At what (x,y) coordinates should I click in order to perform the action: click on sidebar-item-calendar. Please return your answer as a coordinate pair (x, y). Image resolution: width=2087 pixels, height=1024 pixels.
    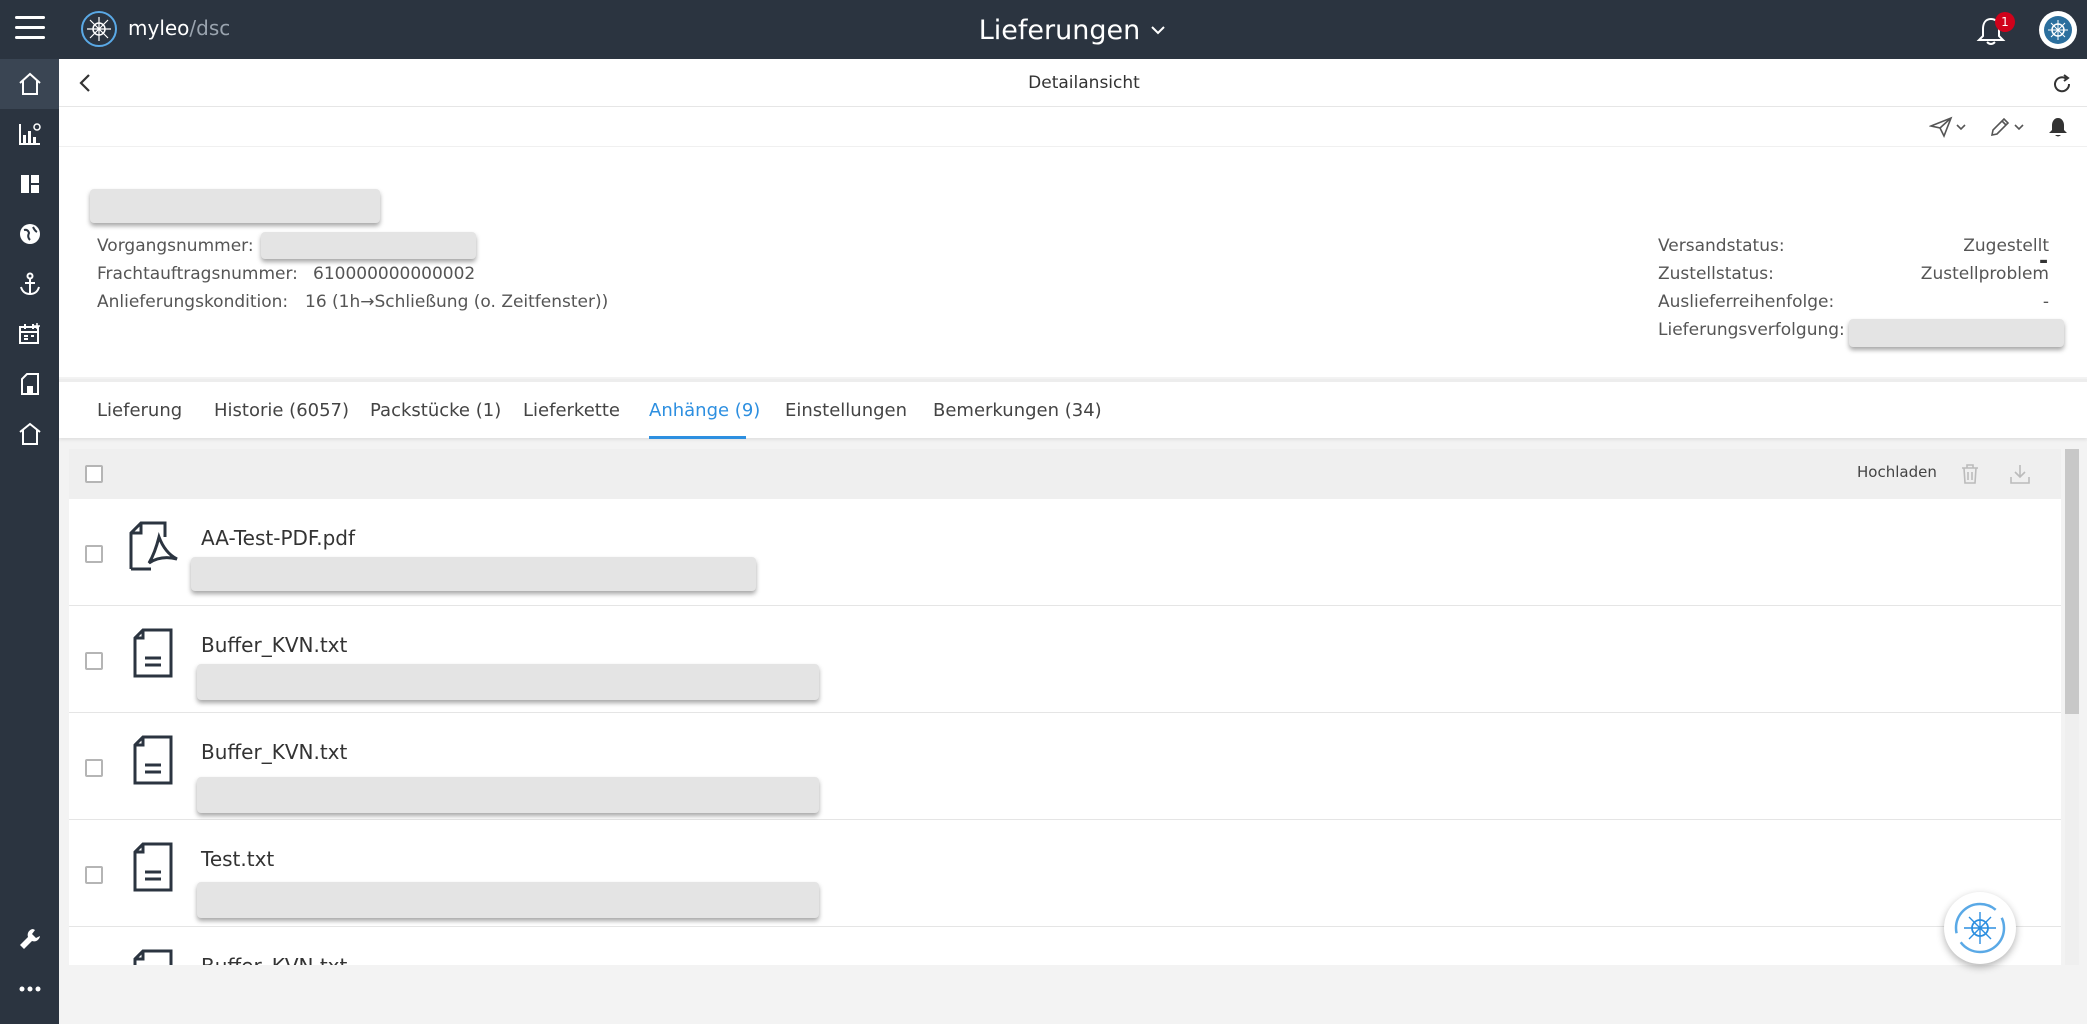
    Looking at the image, I should click on (29, 334).